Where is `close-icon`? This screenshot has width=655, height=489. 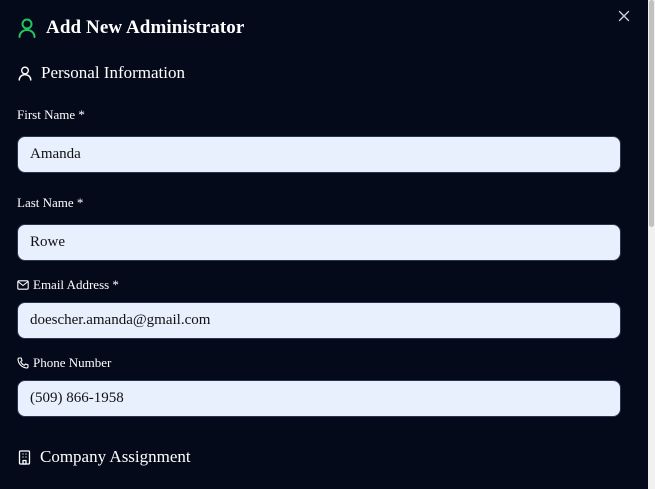 close-icon is located at coordinates (624, 16).